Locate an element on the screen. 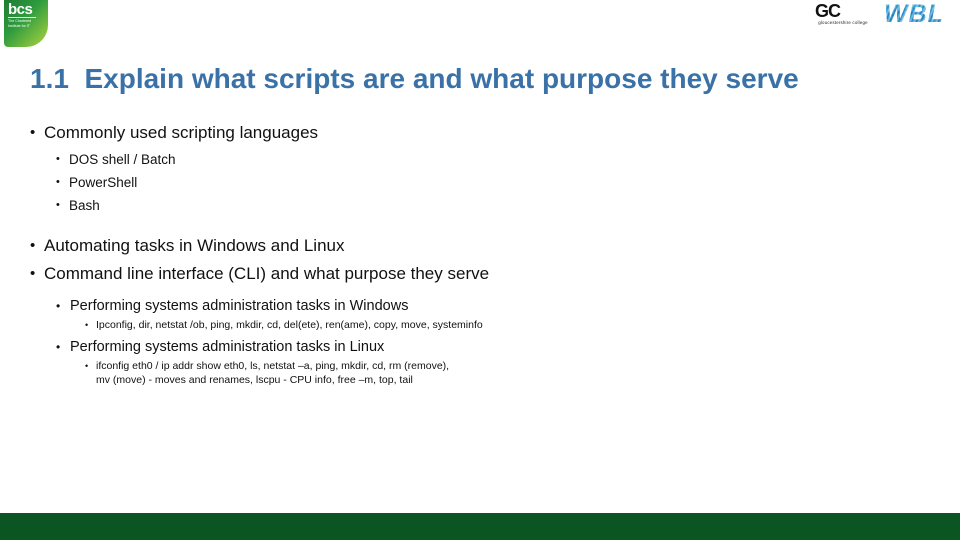 This screenshot has width=960, height=540. gc-subtitle: gloucestershire college is located at coordinates (843, 22).